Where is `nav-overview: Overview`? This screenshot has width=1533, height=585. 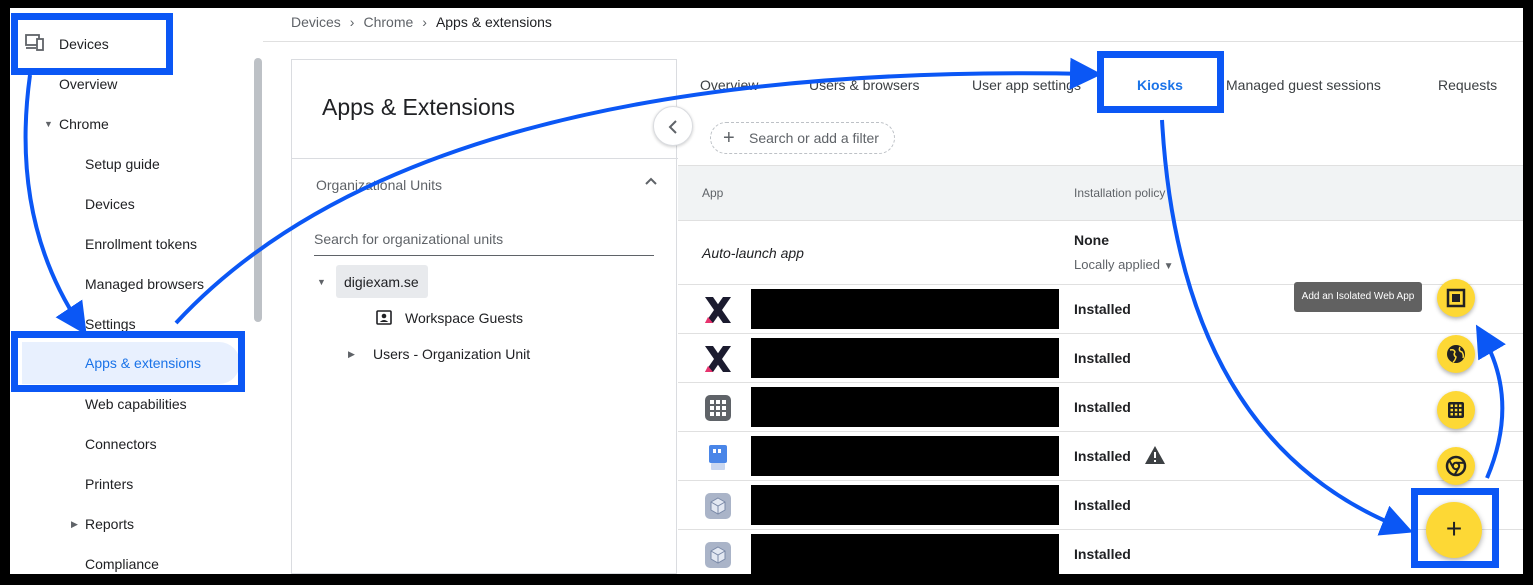
nav-overview: Overview is located at coordinates (88, 84).